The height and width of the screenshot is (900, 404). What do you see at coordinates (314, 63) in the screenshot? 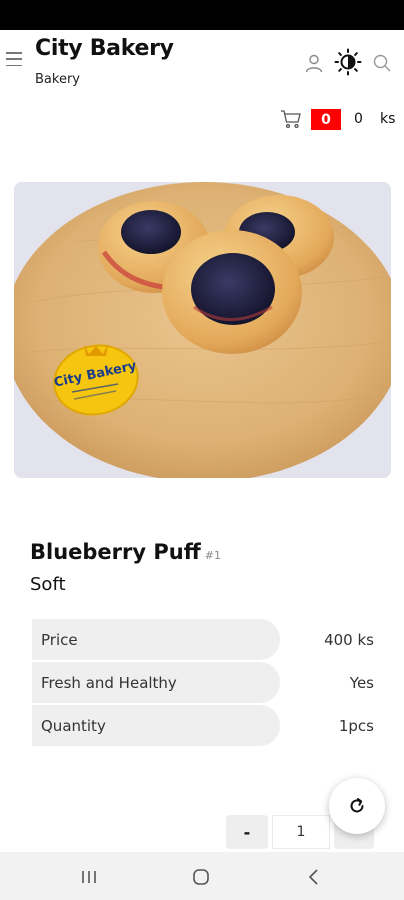
I see `user-icon` at bounding box center [314, 63].